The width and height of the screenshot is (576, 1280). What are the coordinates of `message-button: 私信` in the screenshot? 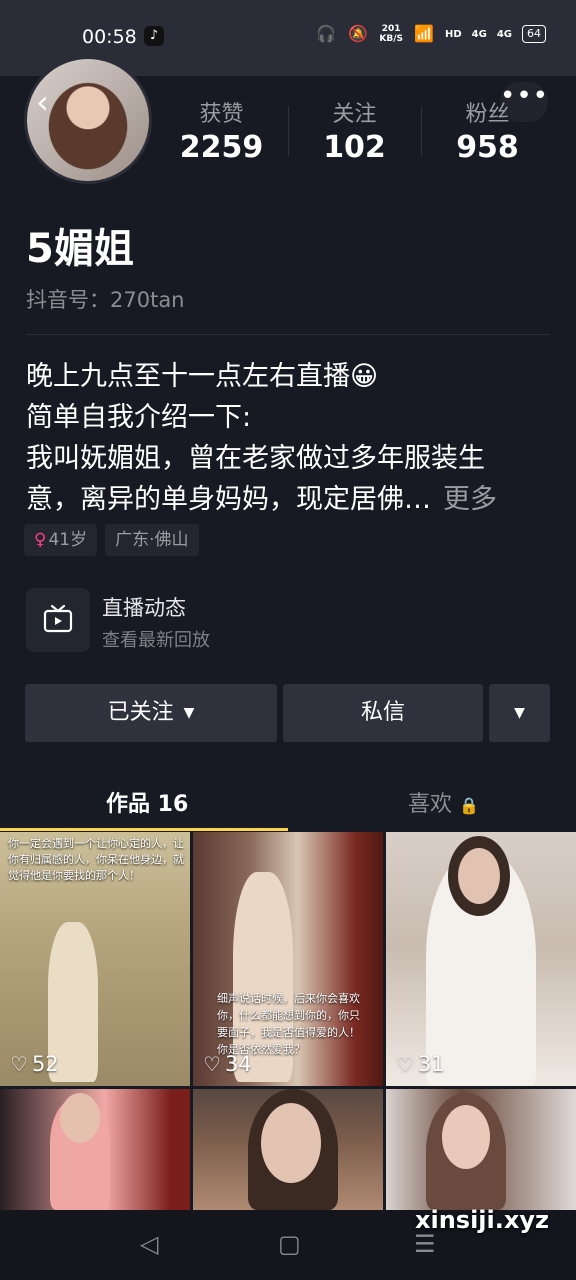 It's located at (383, 713).